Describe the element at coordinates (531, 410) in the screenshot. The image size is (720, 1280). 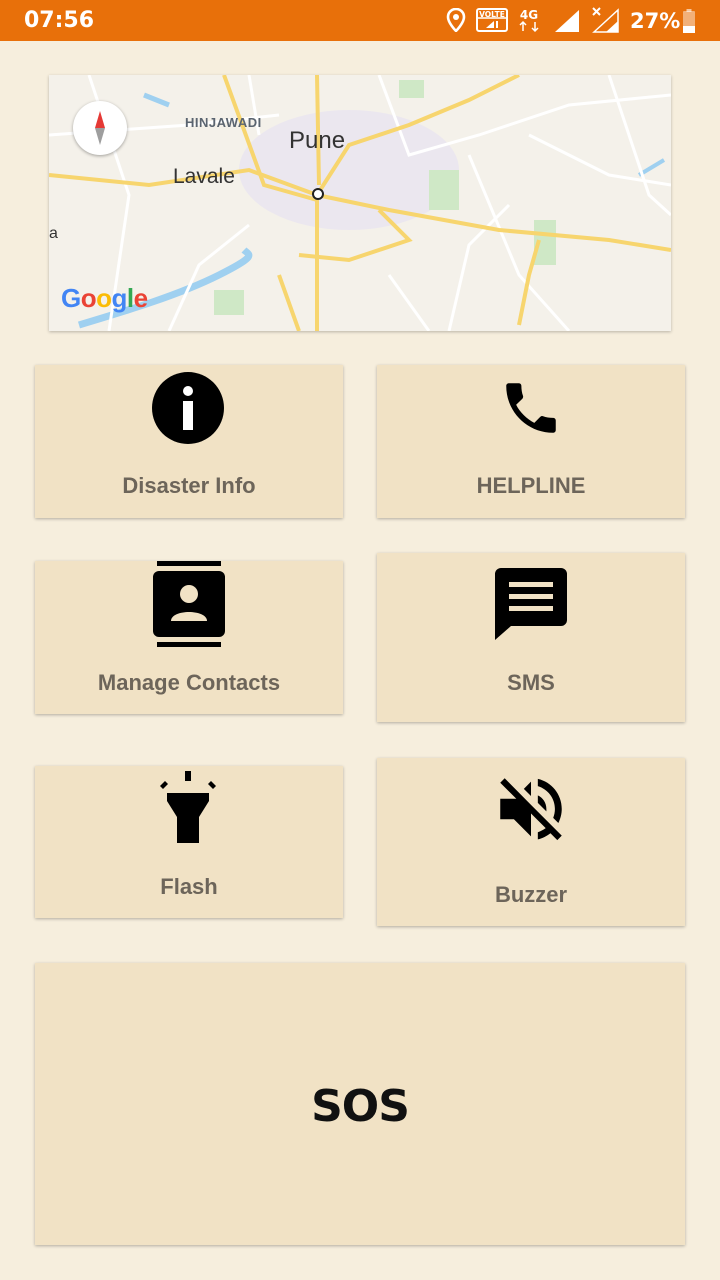
I see `phone-icon` at that location.